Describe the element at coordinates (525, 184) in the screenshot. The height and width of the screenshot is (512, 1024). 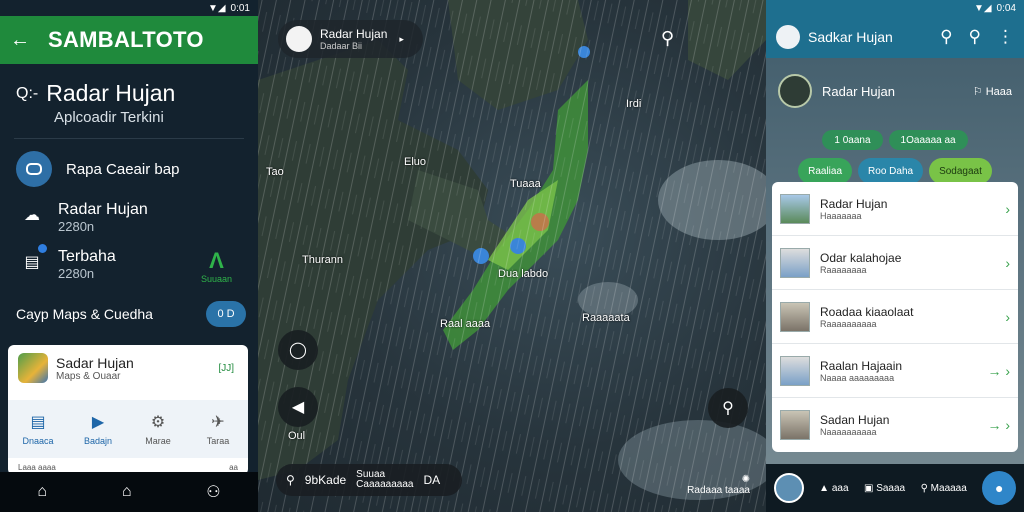
I see `map-label: Tuaaa` at that location.